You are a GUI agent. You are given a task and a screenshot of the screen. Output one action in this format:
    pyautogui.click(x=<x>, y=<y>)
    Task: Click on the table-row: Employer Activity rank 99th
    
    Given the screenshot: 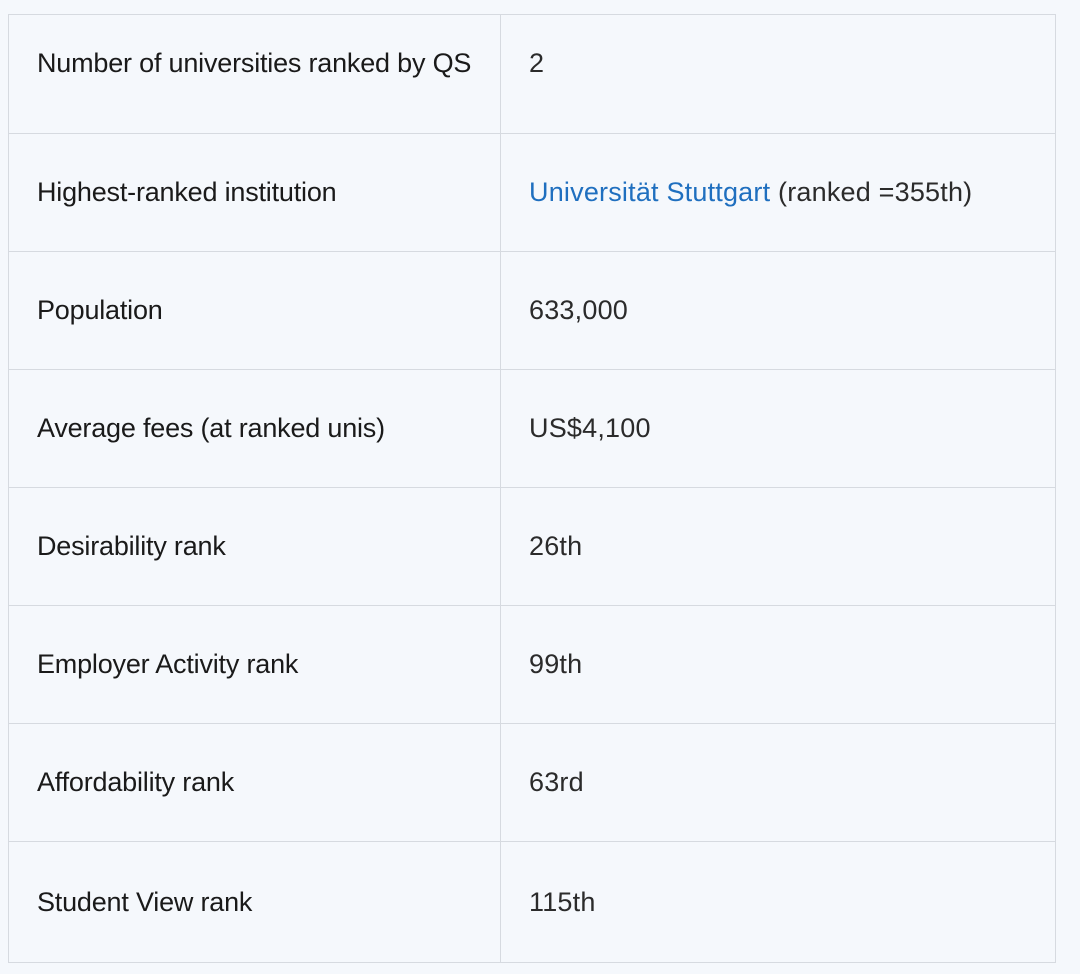 What is the action you would take?
    pyautogui.click(x=532, y=664)
    